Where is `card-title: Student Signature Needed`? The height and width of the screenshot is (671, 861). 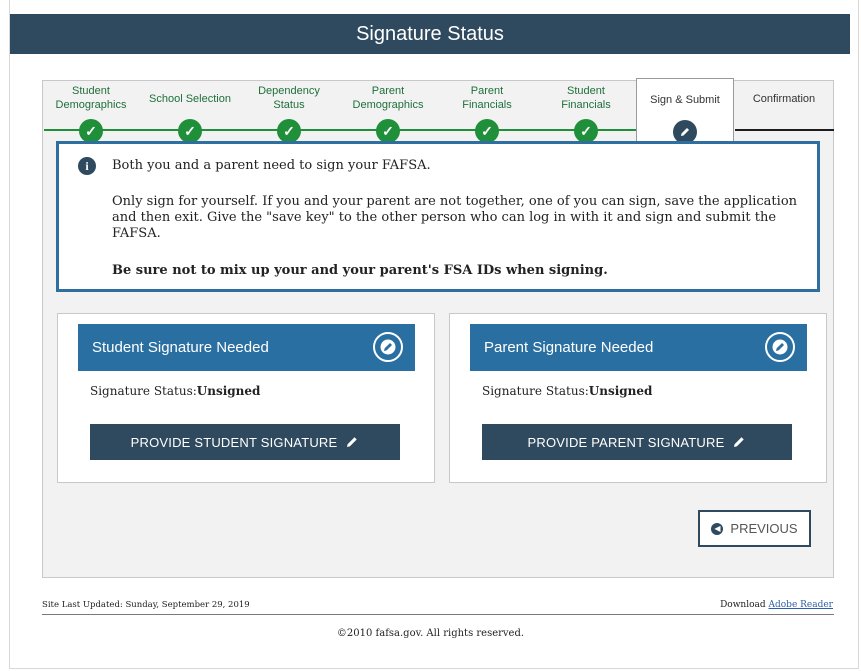 card-title: Student Signature Needed is located at coordinates (180, 347).